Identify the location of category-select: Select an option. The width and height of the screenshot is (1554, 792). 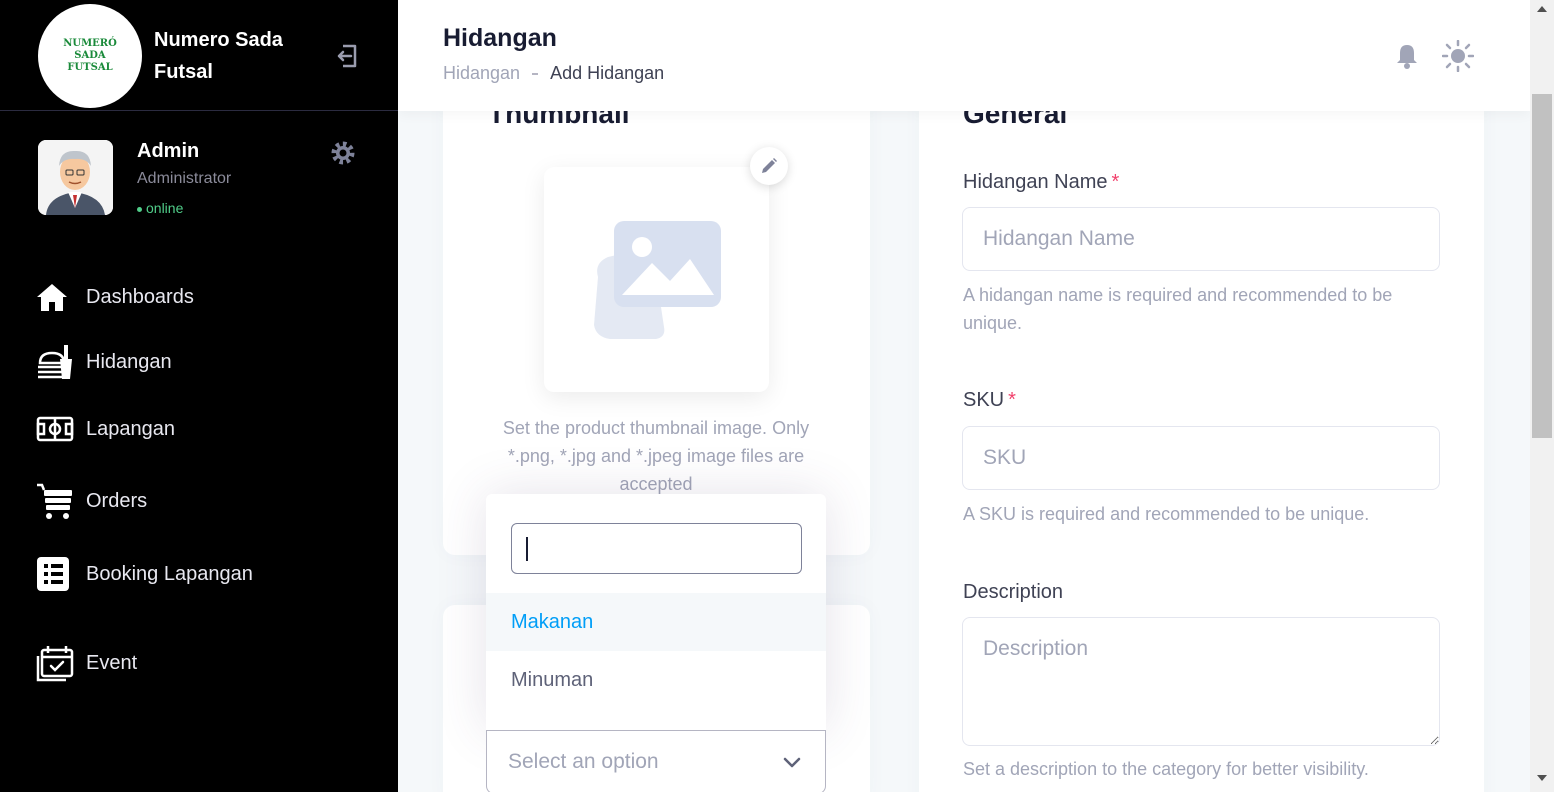
(656, 761).